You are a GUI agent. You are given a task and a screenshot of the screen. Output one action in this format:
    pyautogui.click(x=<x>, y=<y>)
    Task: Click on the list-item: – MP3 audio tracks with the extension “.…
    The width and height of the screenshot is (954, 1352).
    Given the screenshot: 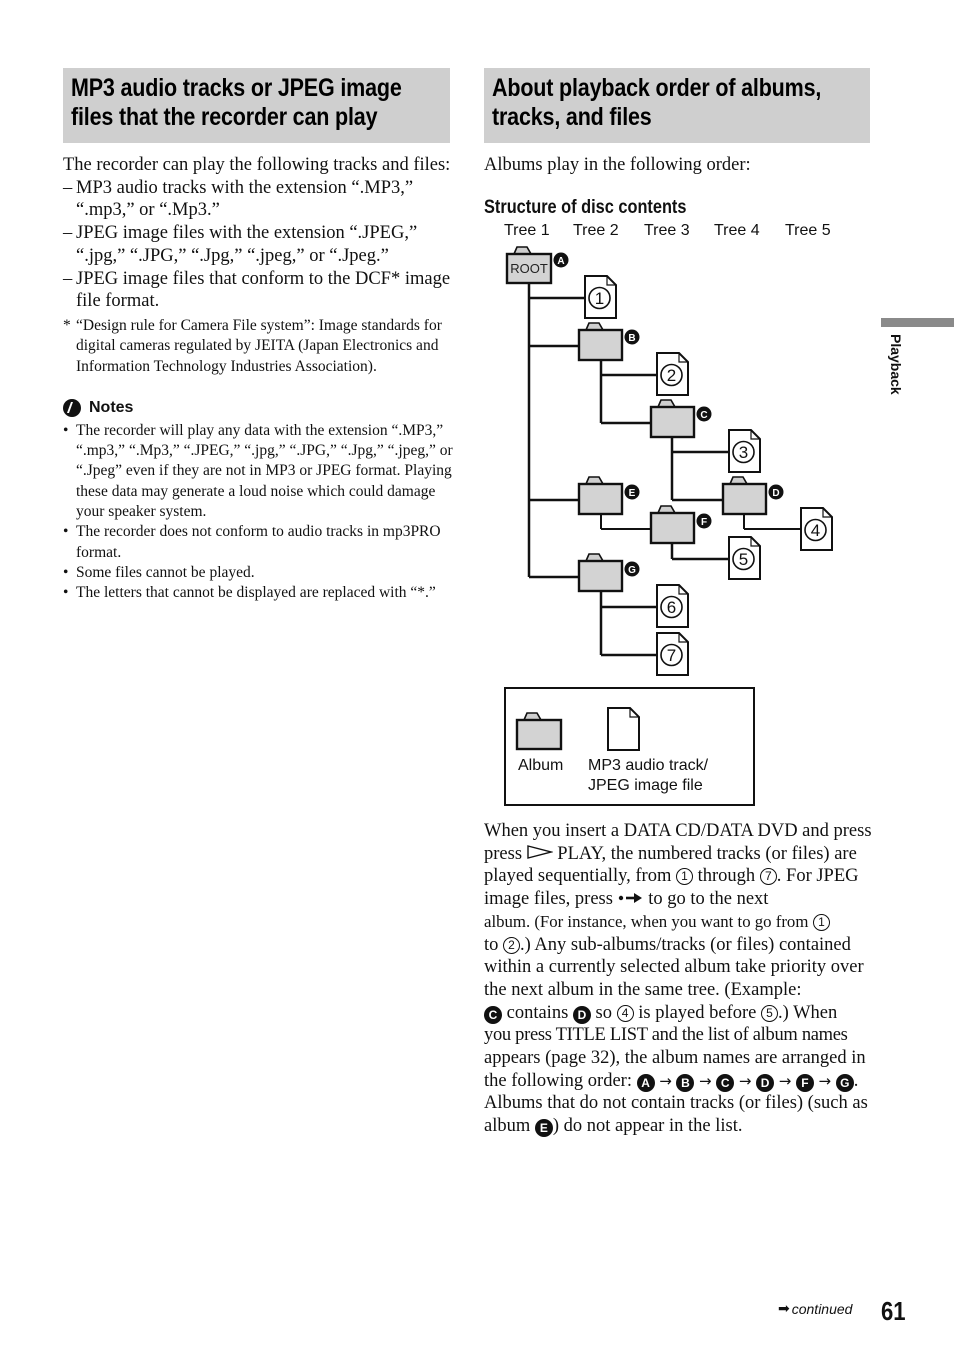 What is the action you would take?
    pyautogui.click(x=258, y=199)
    